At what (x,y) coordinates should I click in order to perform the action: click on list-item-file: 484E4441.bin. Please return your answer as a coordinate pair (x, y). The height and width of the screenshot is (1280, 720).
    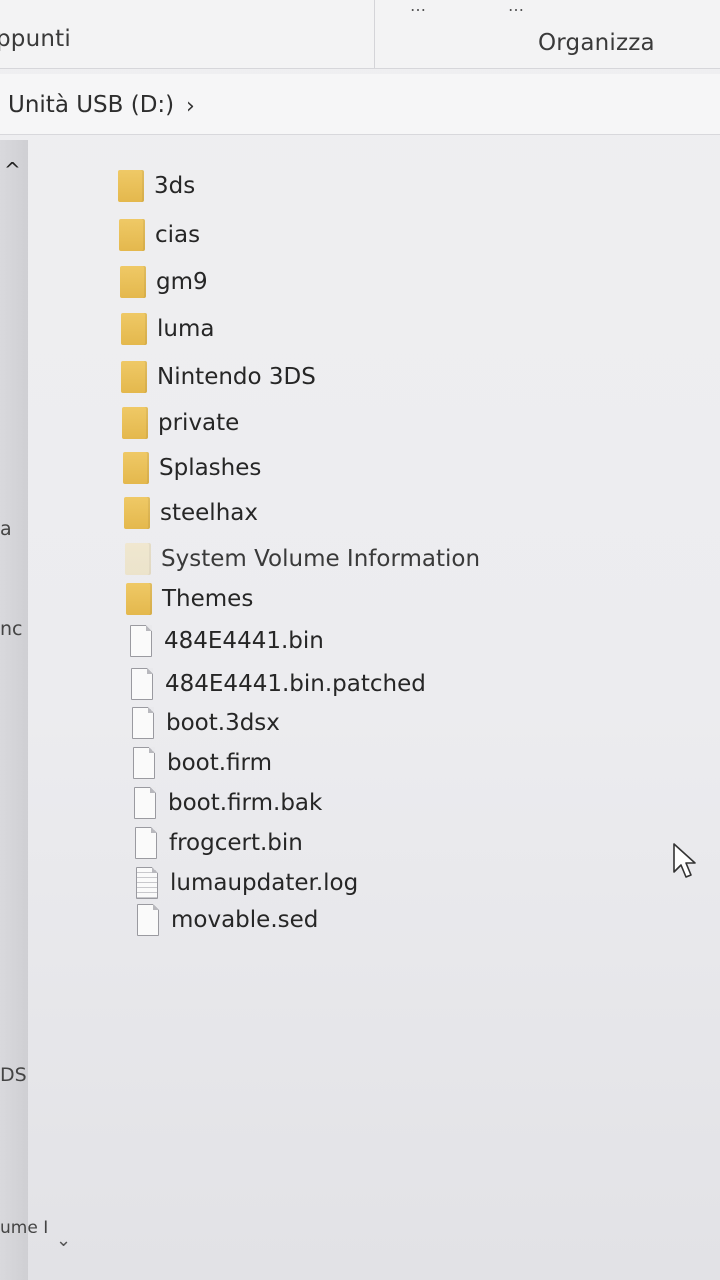
    Looking at the image, I should click on (226, 641).